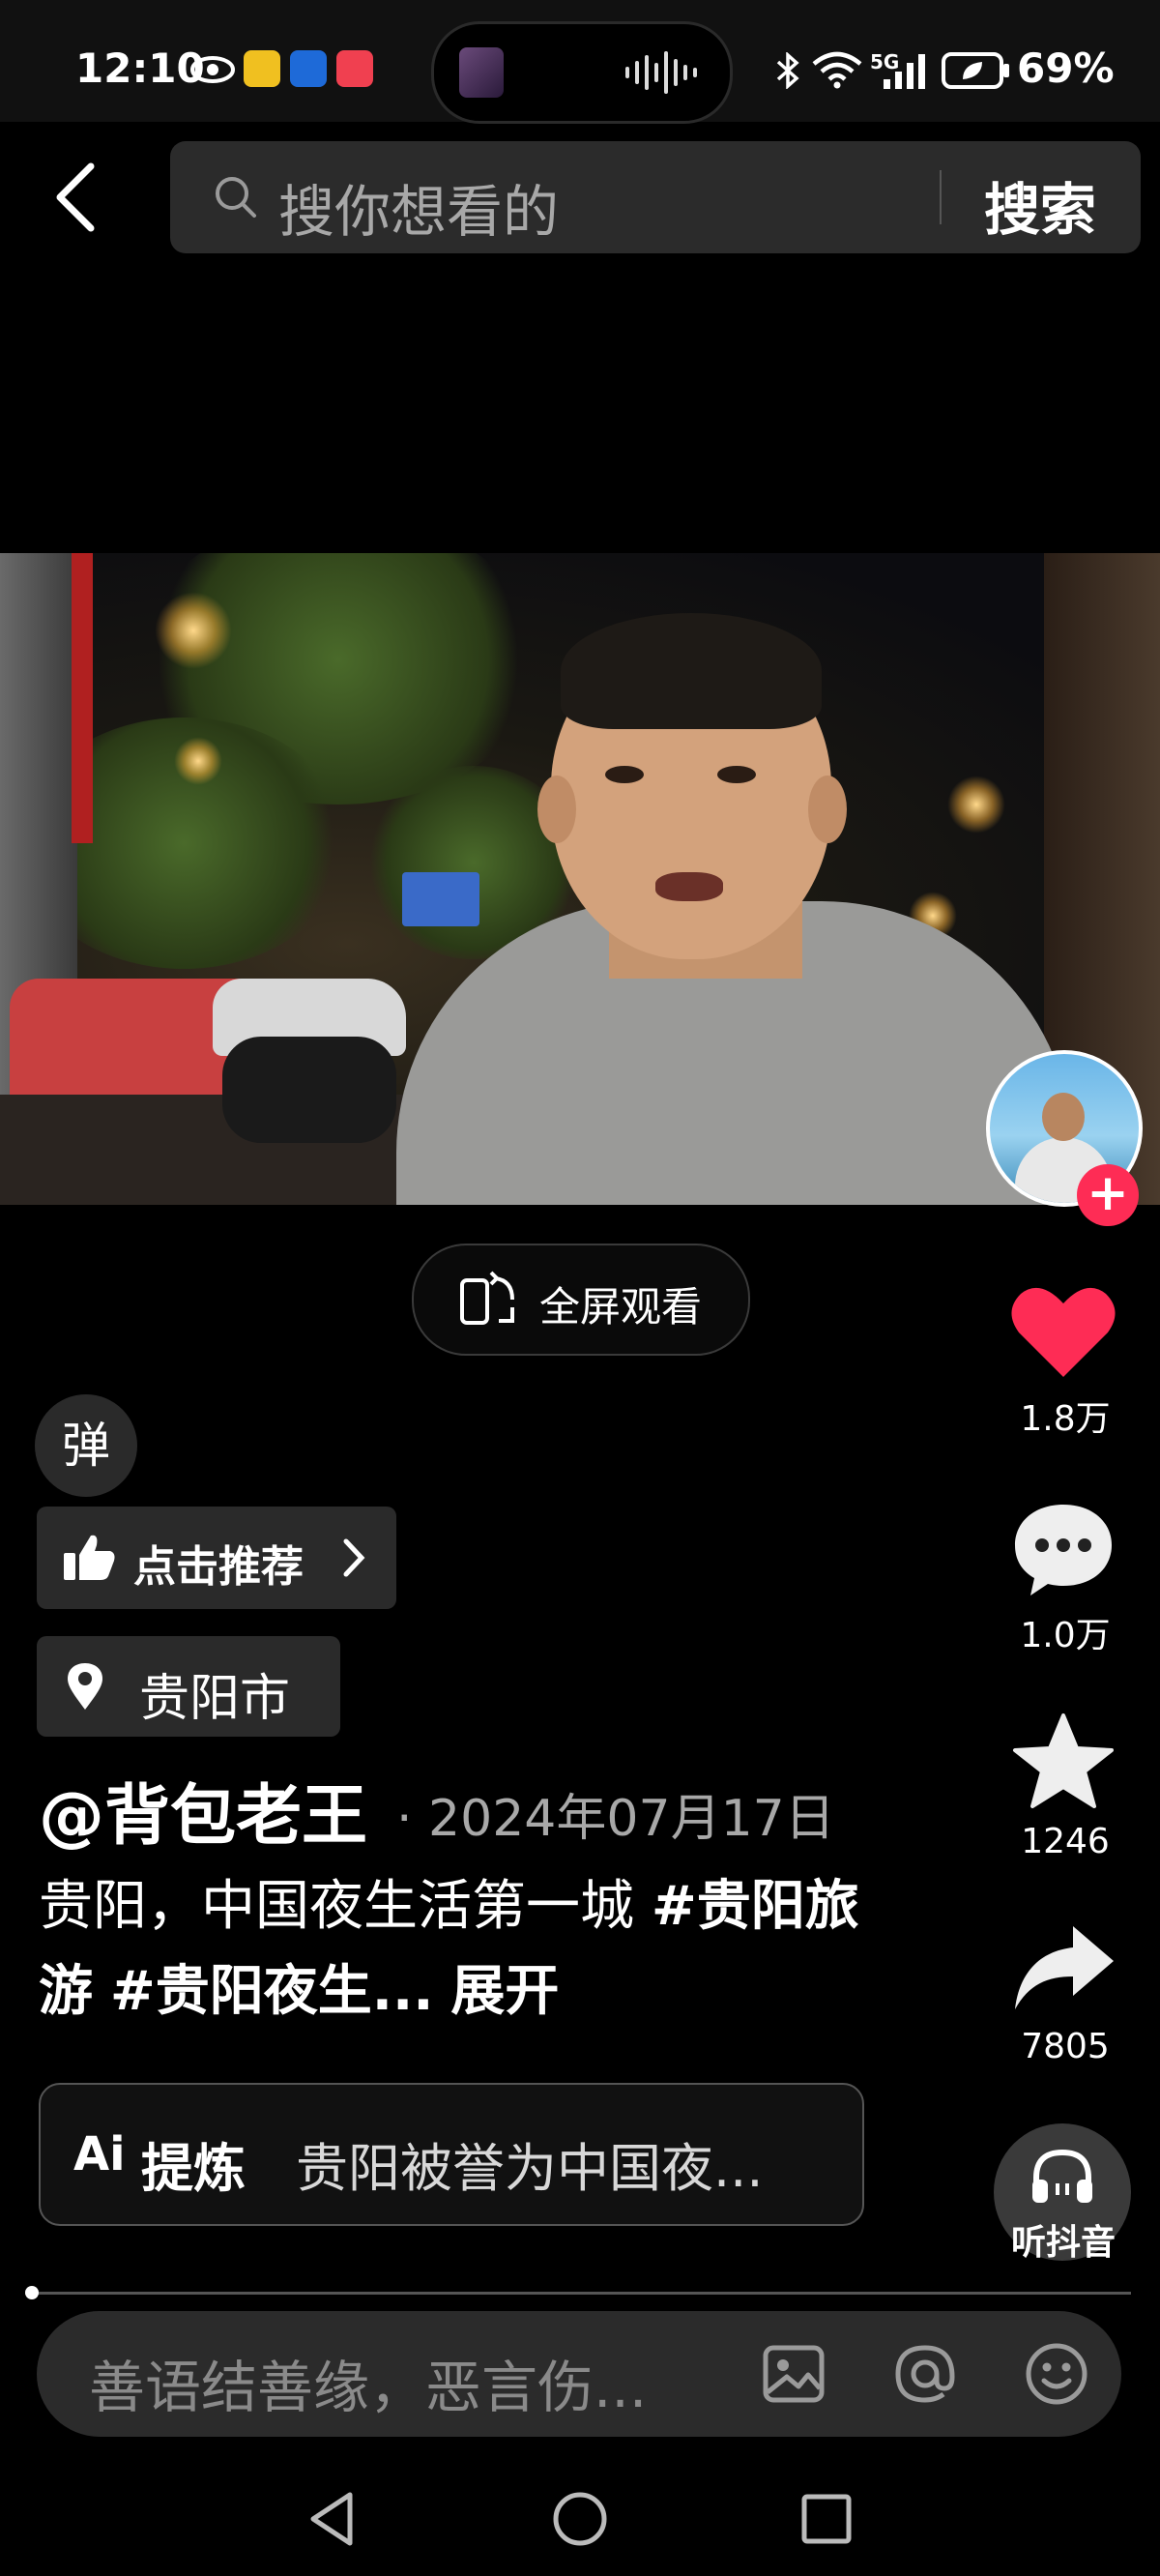 The height and width of the screenshot is (2576, 1160). What do you see at coordinates (481, 72) in the screenshot?
I see `now-playing-thumbnail` at bounding box center [481, 72].